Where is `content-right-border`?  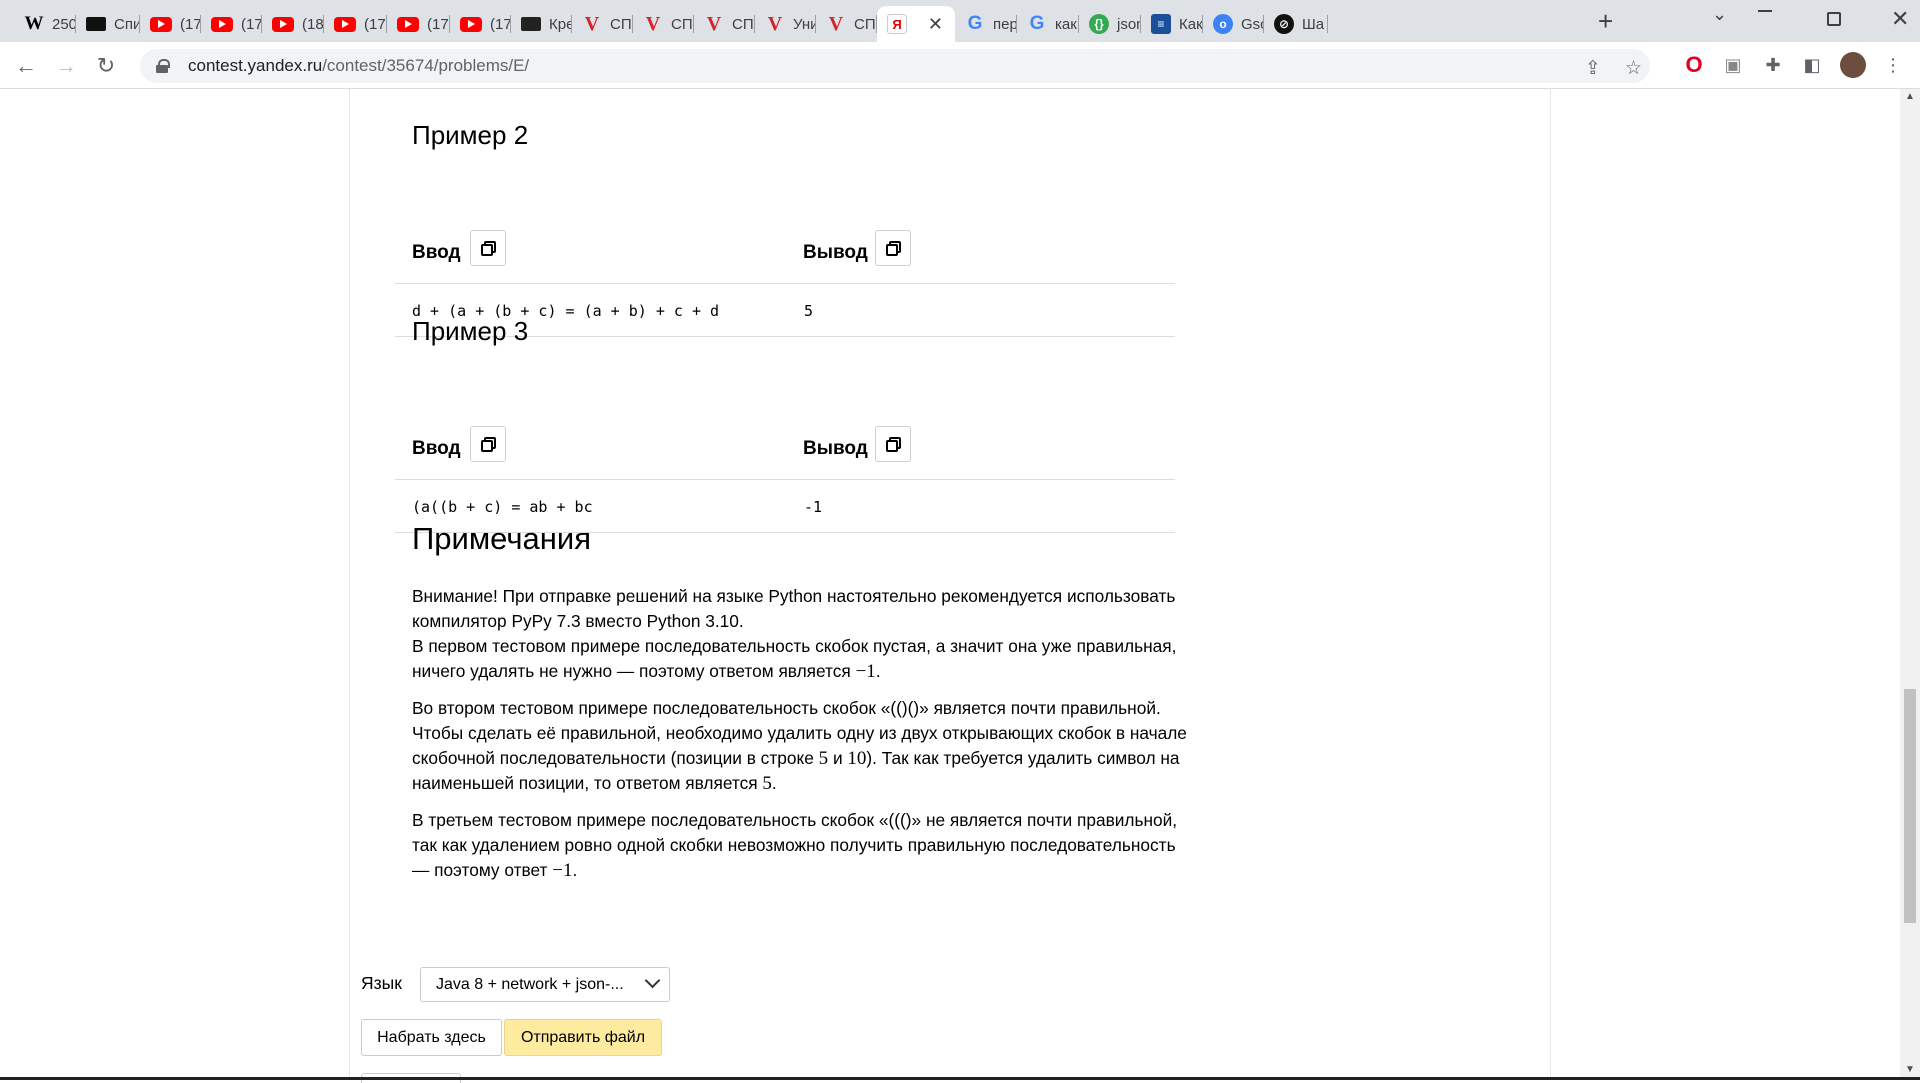
content-right-border is located at coordinates (1550, 584).